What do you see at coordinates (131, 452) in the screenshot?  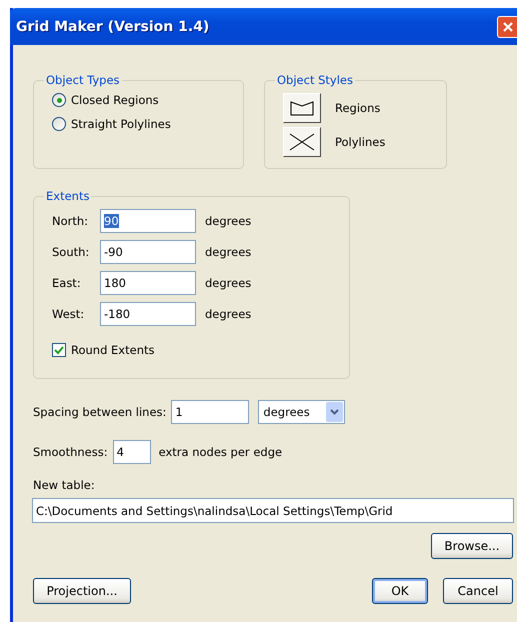 I see `input-field: 4` at bounding box center [131, 452].